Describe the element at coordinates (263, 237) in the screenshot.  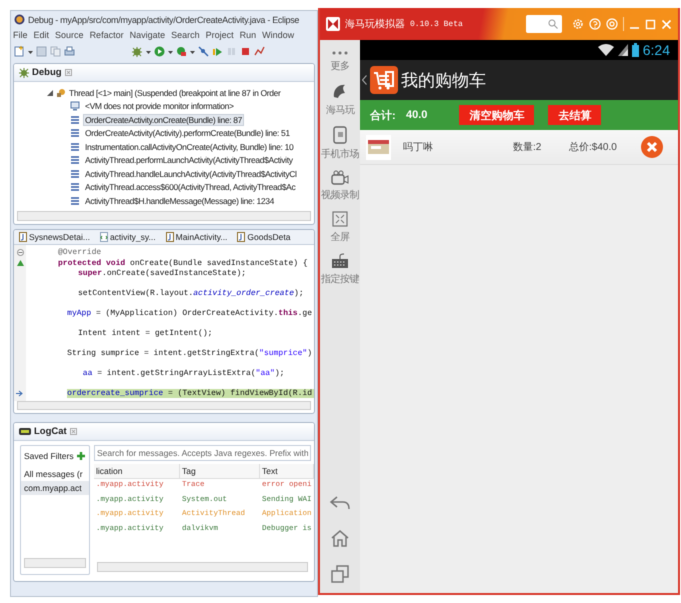
I see `editor-tab: GoodsDeta` at that location.